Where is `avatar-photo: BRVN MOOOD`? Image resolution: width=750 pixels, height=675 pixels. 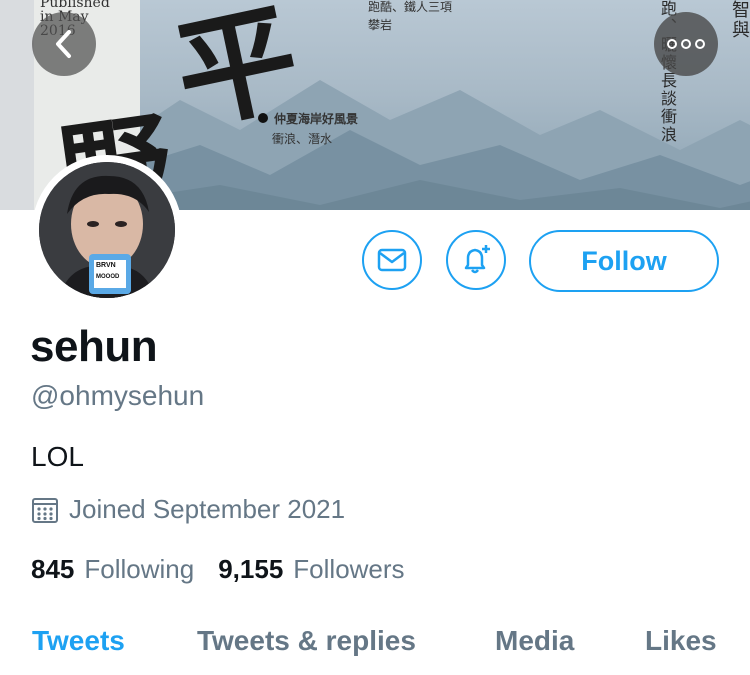 avatar-photo: BRVN MOOOD is located at coordinates (107, 230).